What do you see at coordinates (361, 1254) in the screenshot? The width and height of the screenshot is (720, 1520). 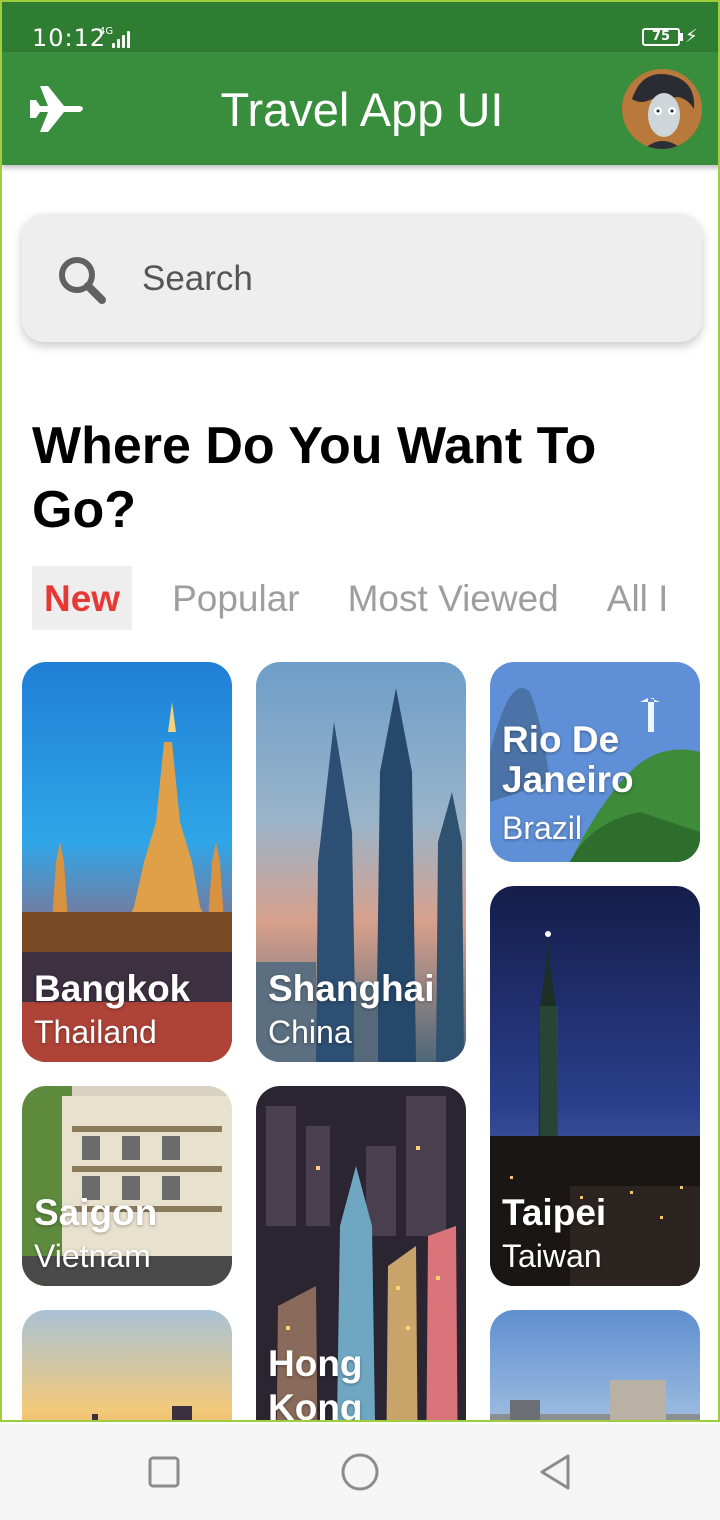 I see `destination-card-hong-kong: Hong Kong` at bounding box center [361, 1254].